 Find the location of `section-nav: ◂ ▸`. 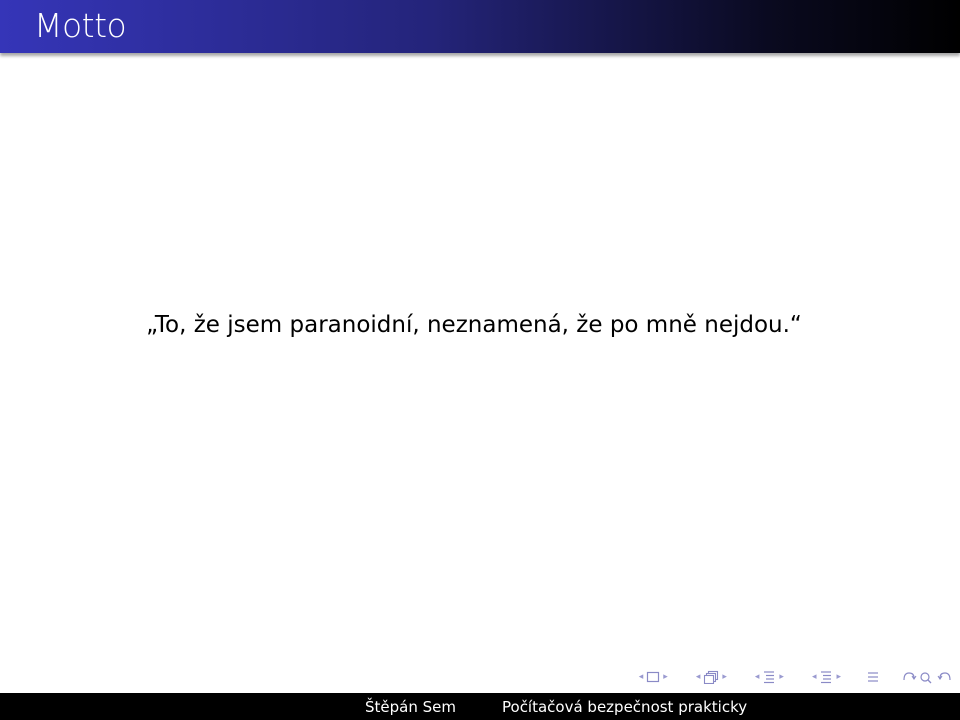

section-nav: ◂ ▸ is located at coordinates (826, 677).